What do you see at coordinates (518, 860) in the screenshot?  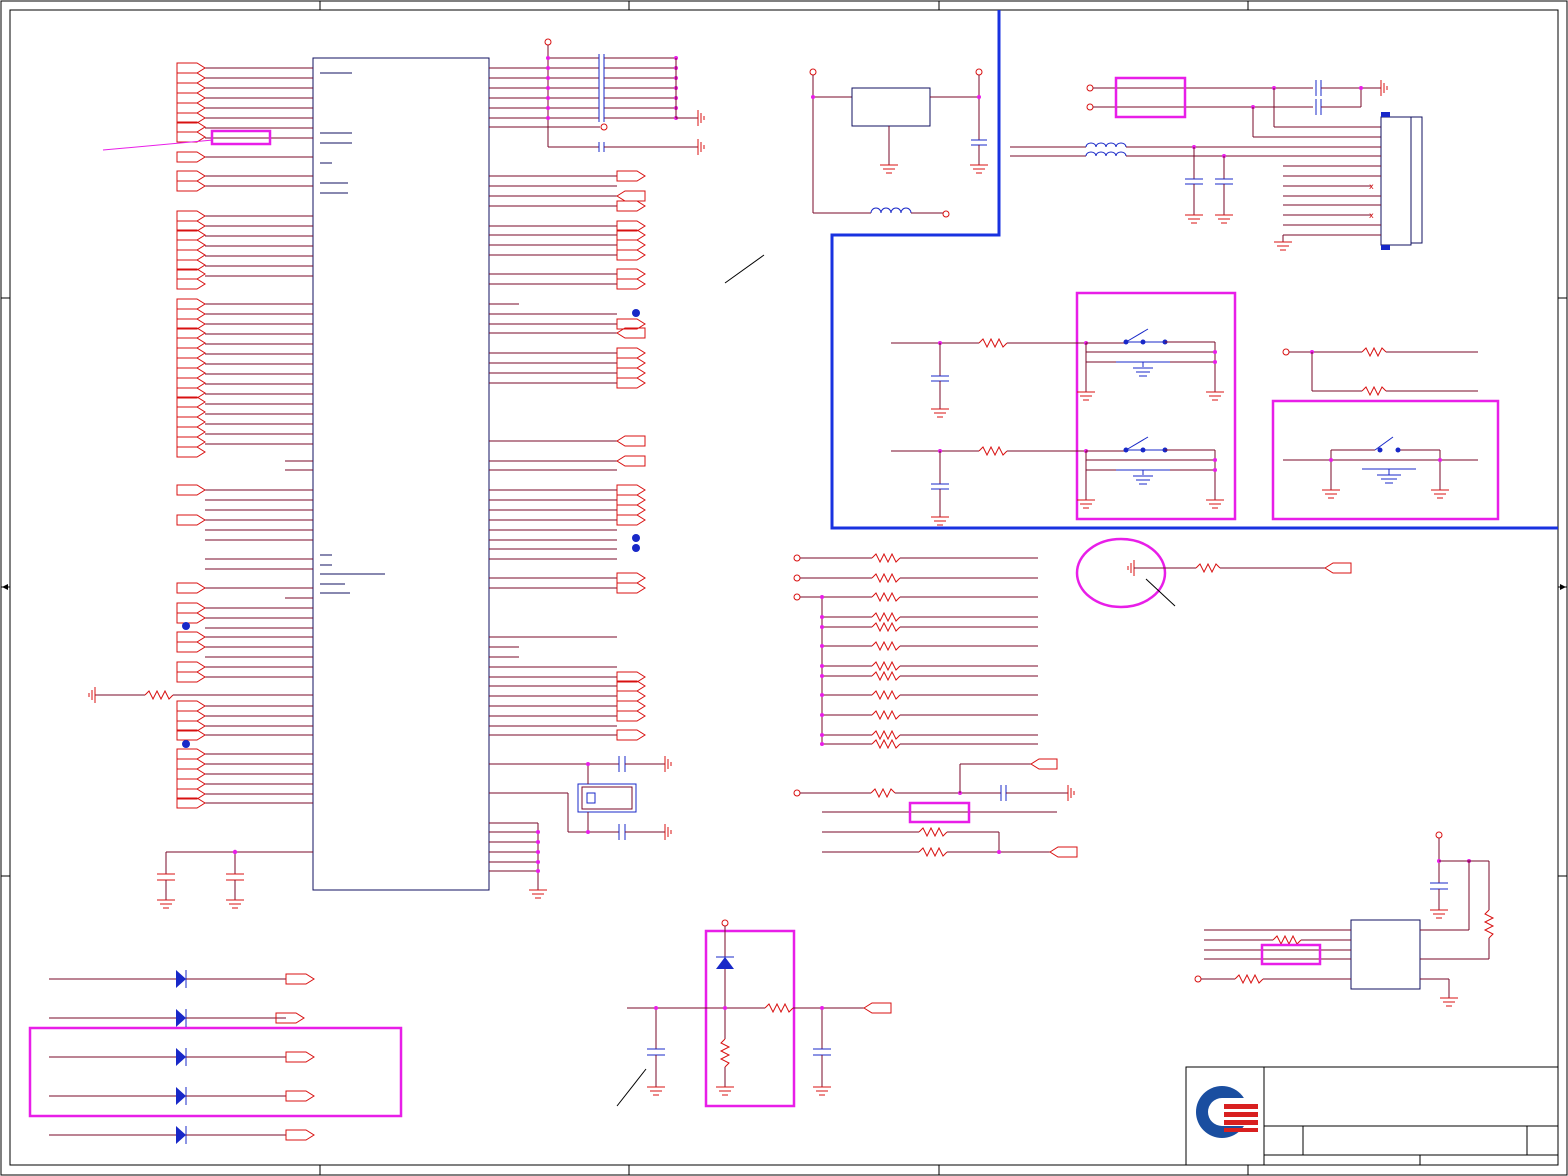 I see `ic-ground-pins` at bounding box center [518, 860].